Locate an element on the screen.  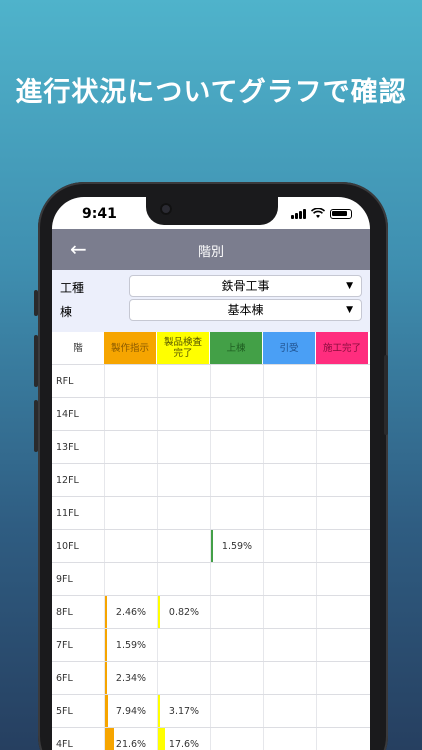
filter-panel: 工種 鉄骨工事 ▼ 棟 基本棟 ▼ is located at coordinates (211, 301).